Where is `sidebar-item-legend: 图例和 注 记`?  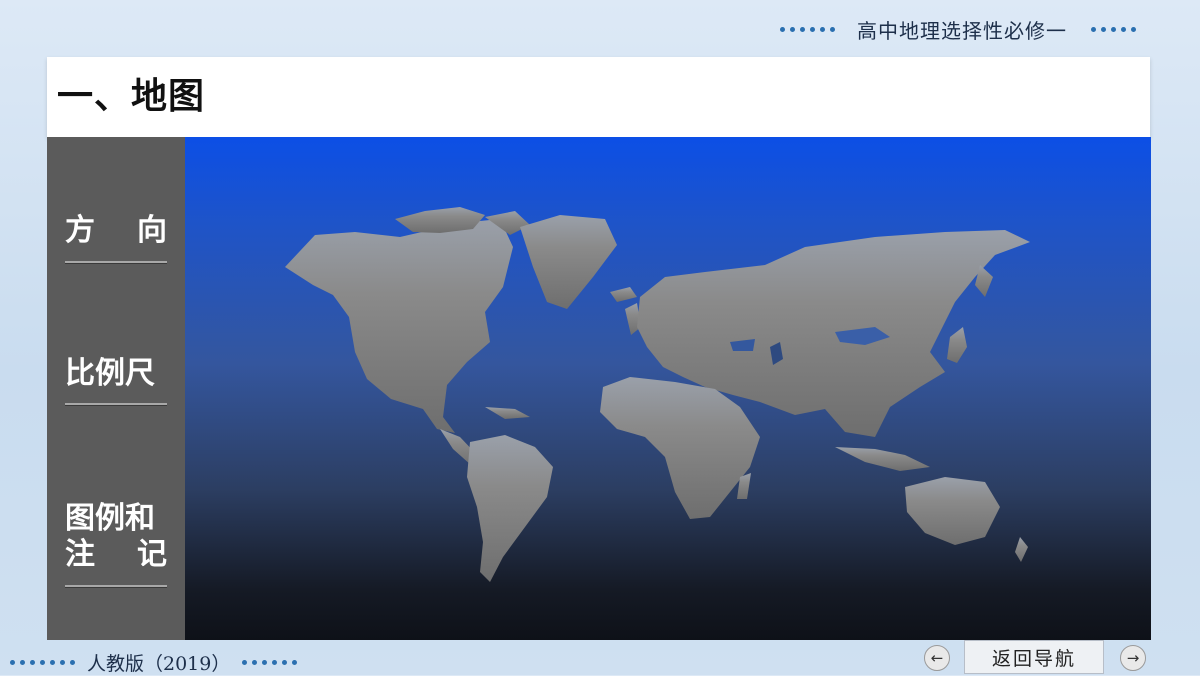
sidebar-item-legend: 图例和 注 记 is located at coordinates (116, 544).